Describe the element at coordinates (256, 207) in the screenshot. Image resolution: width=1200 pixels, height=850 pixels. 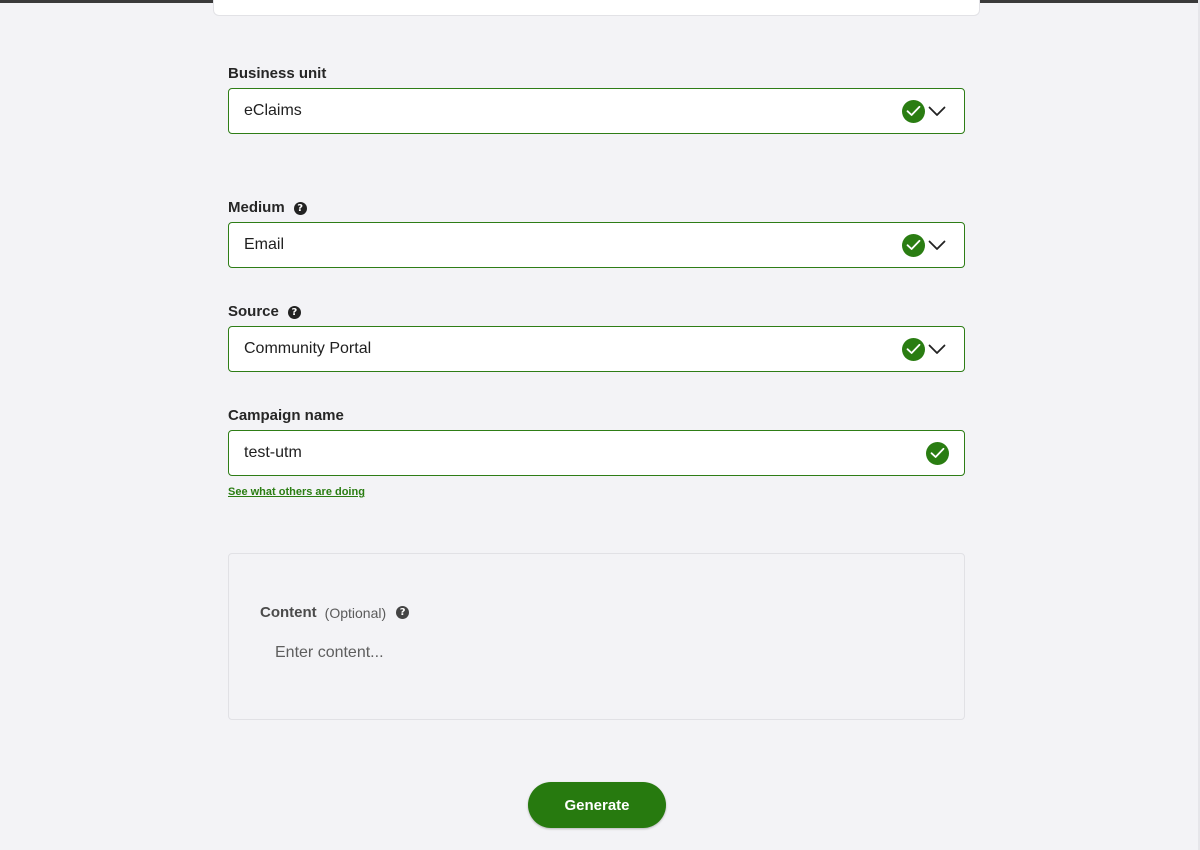
I see `medium-label-text: Medium` at that location.